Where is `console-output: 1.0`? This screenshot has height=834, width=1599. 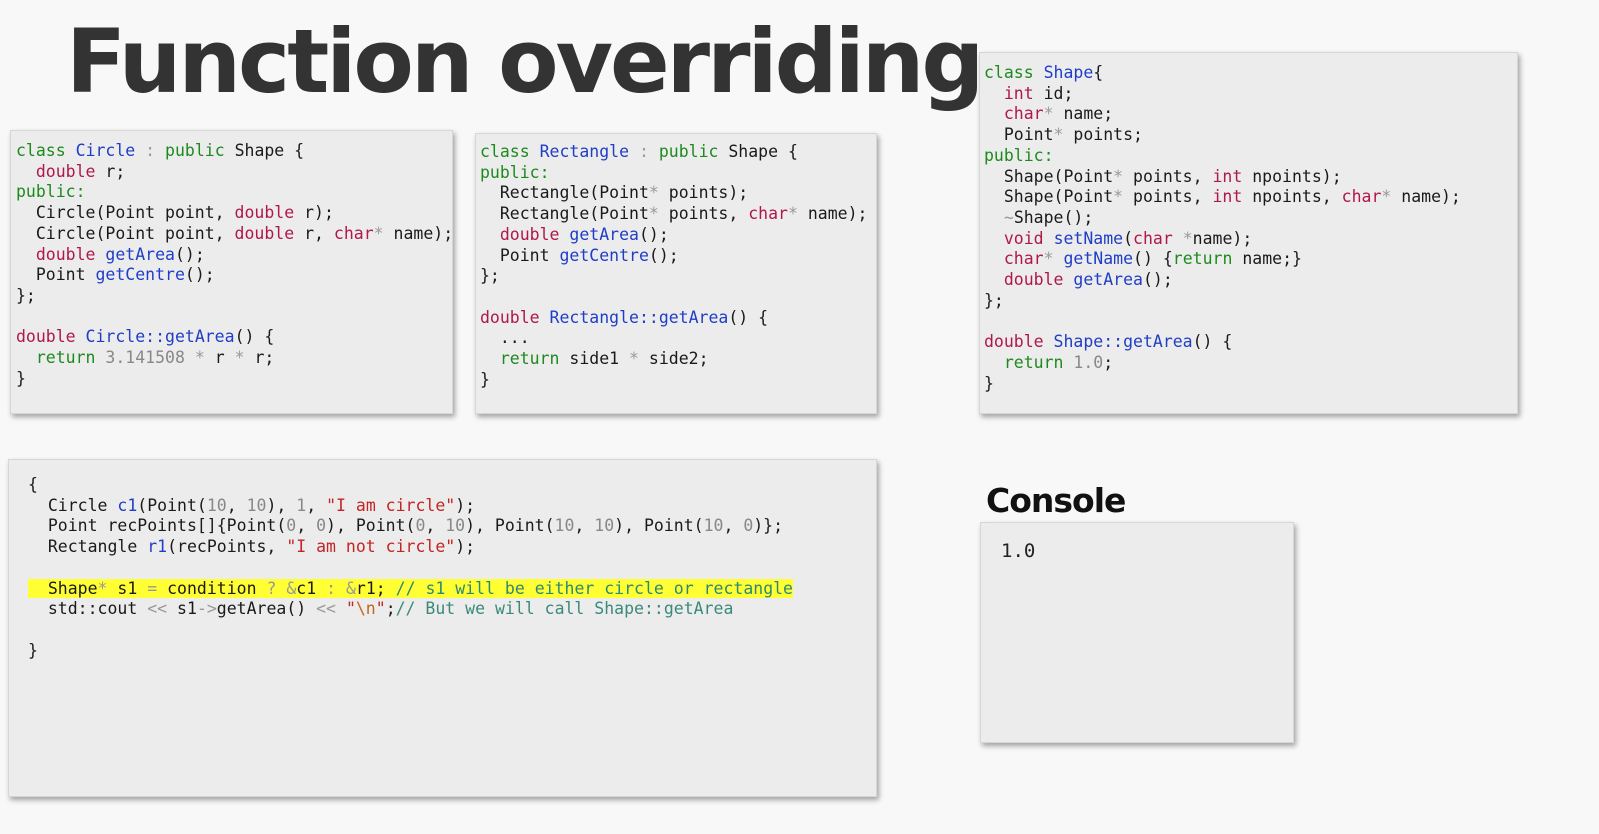
console-output: 1.0 is located at coordinates (1018, 551).